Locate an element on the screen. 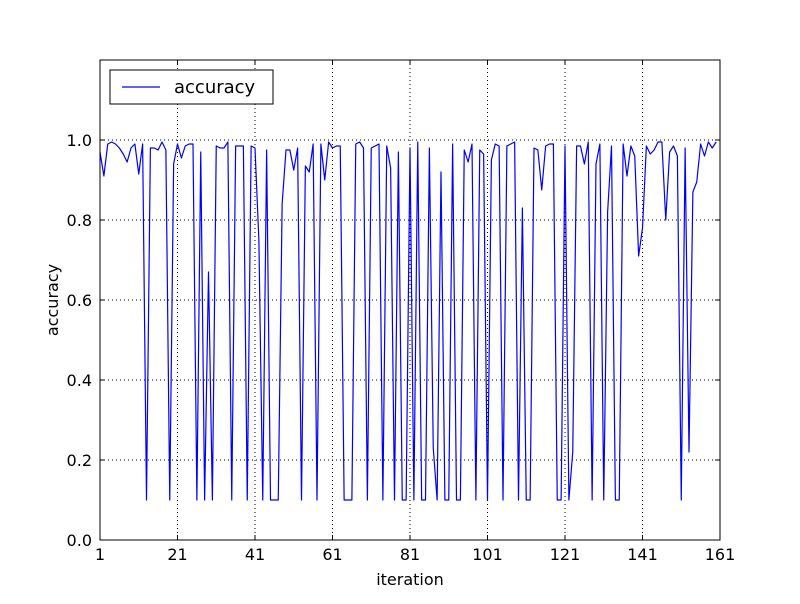 Image resolution: width=800 pixels, height=604 pixels. x-tick-label: 41 is located at coordinates (255, 554).